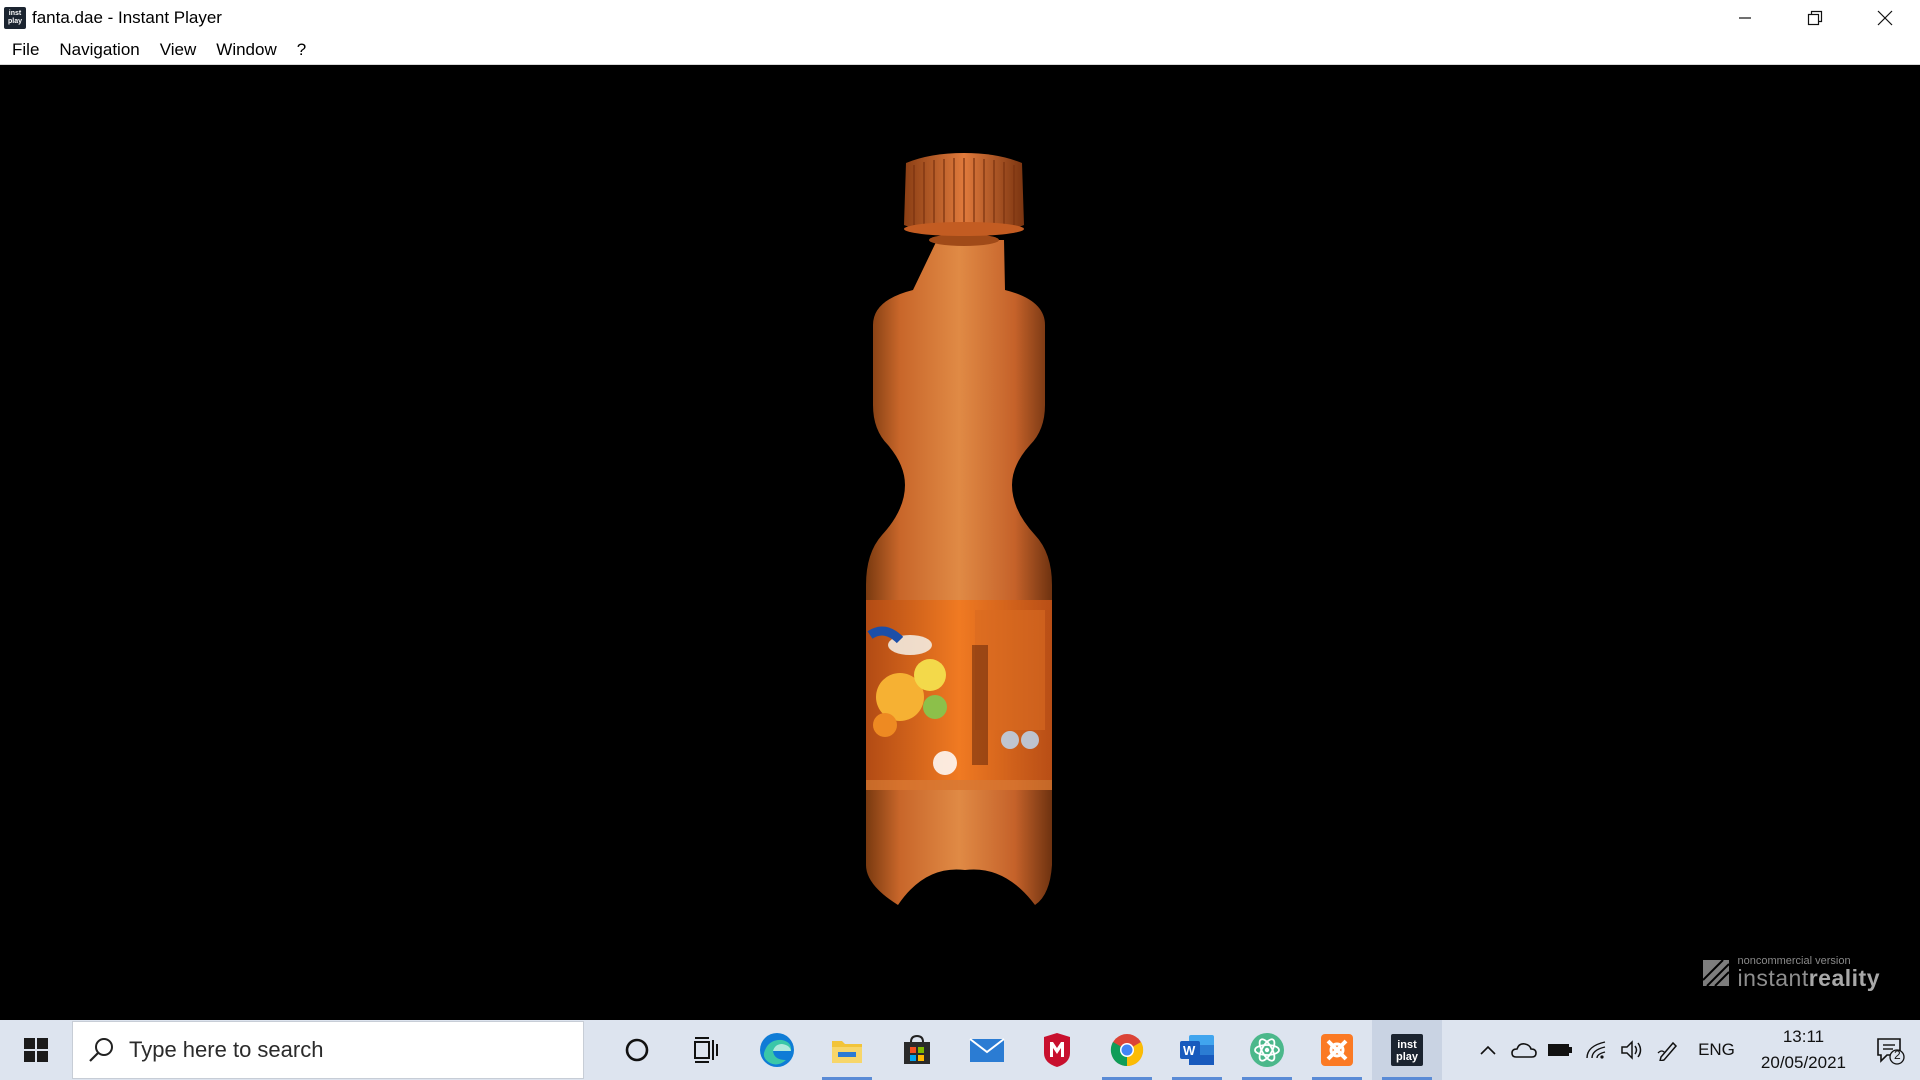 This screenshot has width=1920, height=1080. I want to click on battery-button, so click(1560, 1050).